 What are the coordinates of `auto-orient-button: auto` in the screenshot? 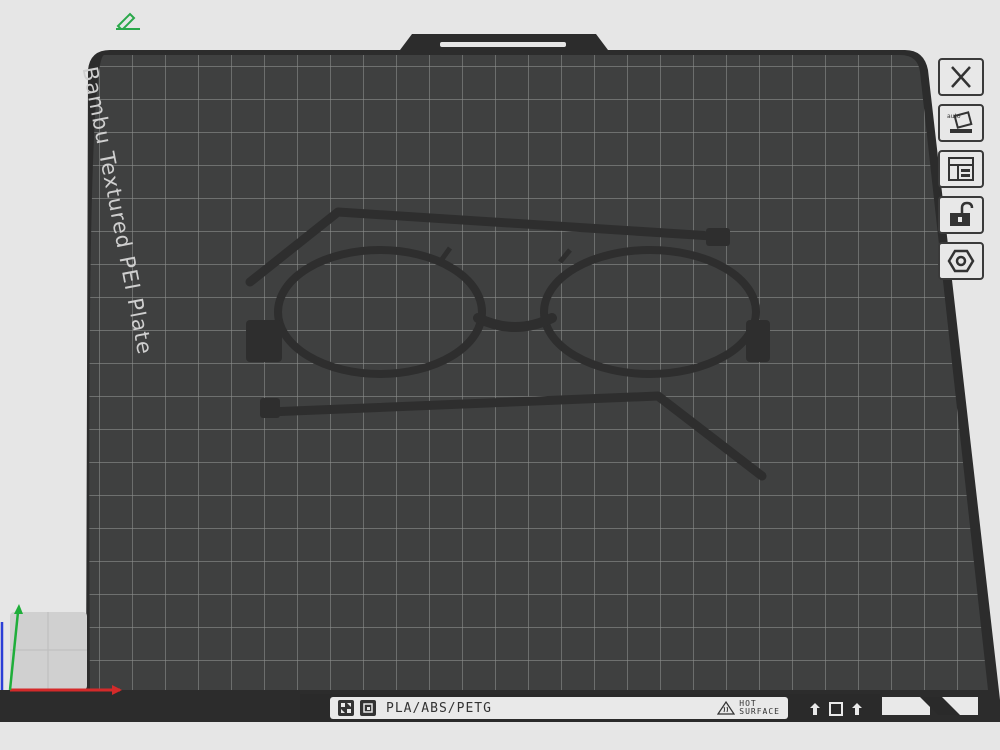 It's located at (961, 123).